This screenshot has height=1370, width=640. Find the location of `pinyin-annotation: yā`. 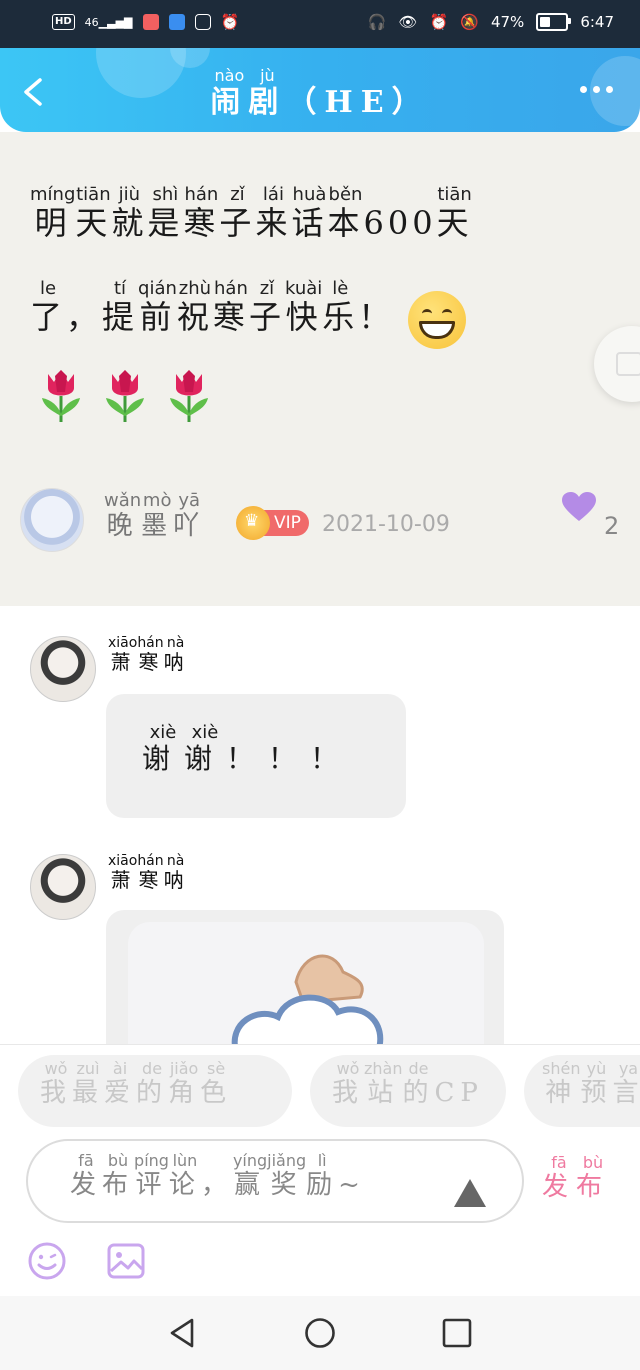

pinyin-annotation: yā is located at coordinates (189, 500).